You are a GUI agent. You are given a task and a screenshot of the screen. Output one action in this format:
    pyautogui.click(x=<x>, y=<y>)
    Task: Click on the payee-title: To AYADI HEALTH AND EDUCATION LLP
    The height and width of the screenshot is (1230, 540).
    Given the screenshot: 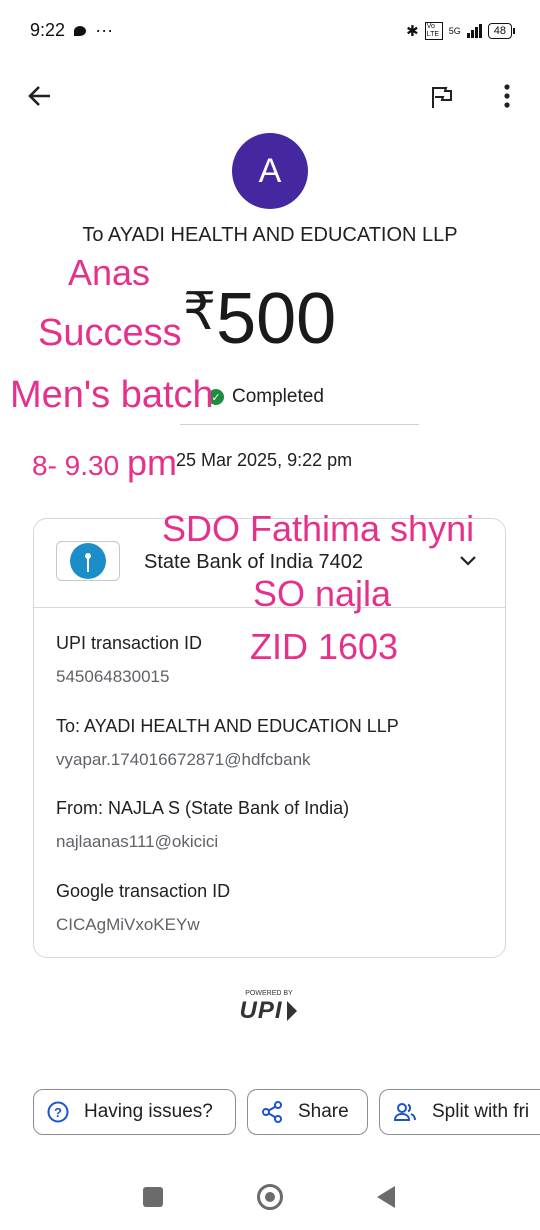 What is the action you would take?
    pyautogui.click(x=270, y=235)
    